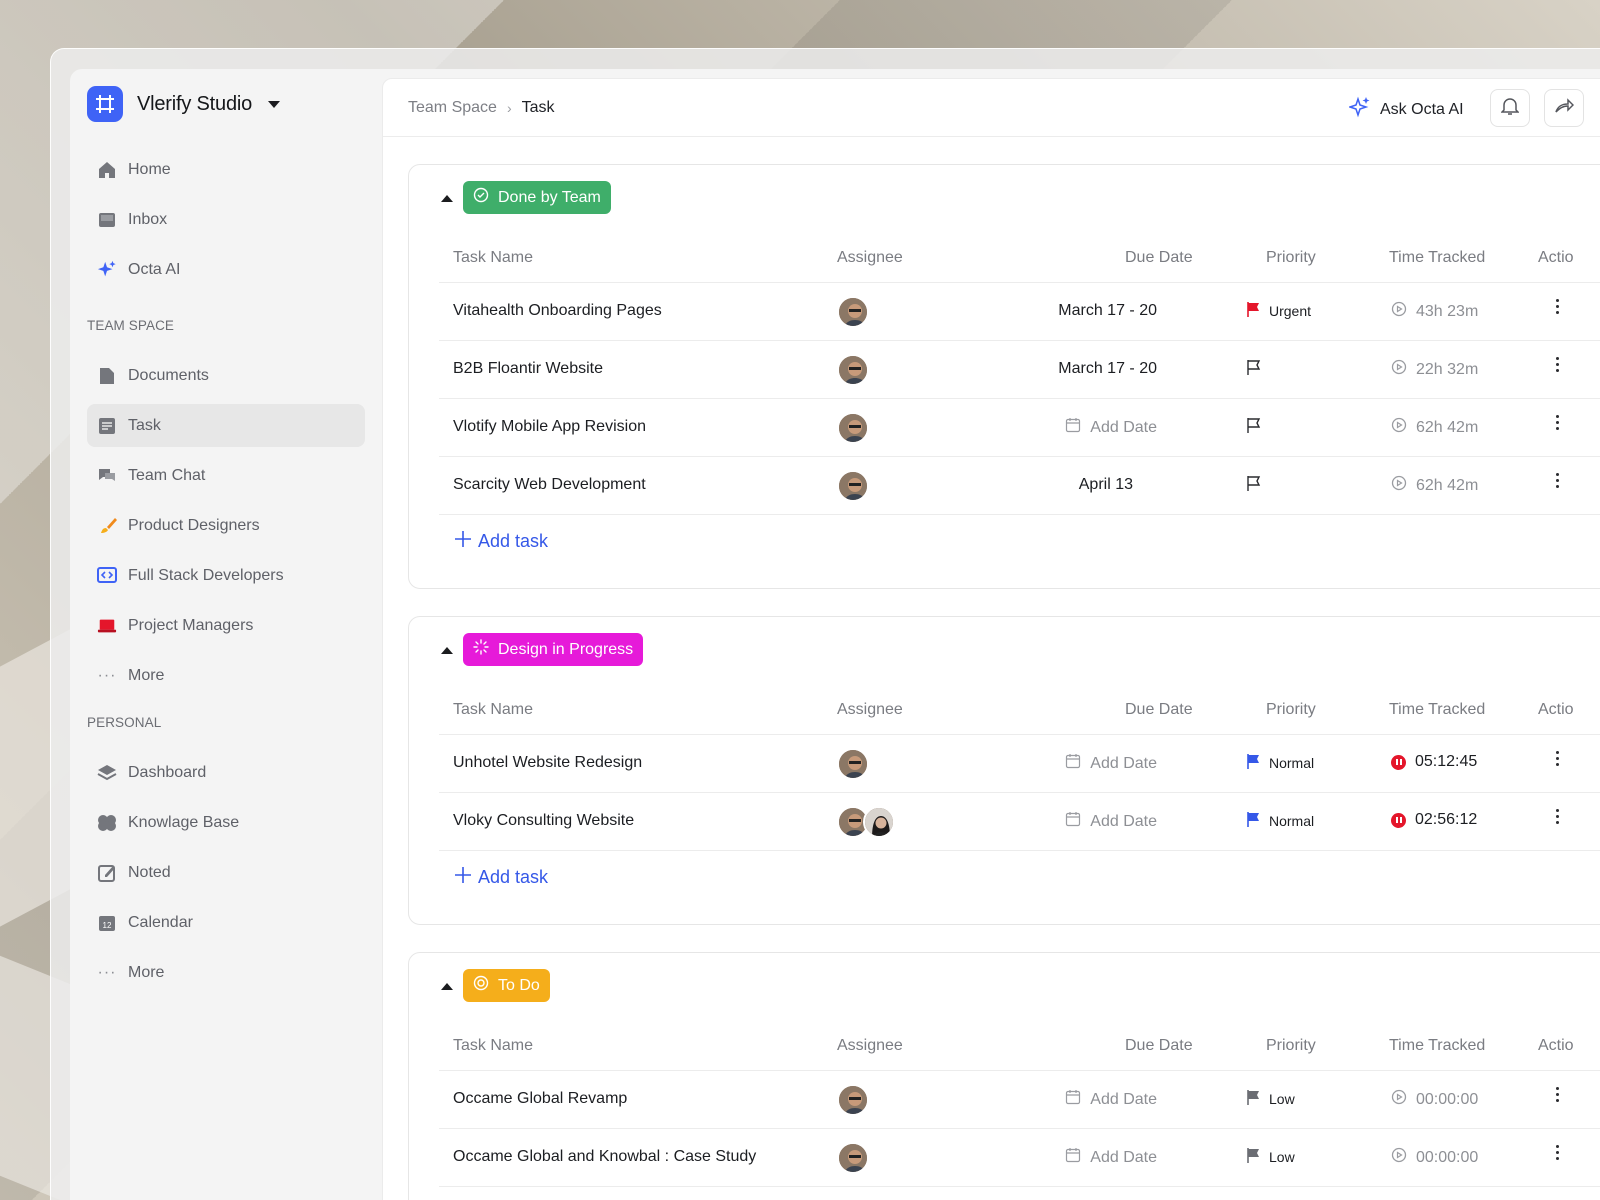 The image size is (1600, 1200). Describe the element at coordinates (604, 1157) in the screenshot. I see `task-name: Occame Global and Knowbal : Case Study` at that location.